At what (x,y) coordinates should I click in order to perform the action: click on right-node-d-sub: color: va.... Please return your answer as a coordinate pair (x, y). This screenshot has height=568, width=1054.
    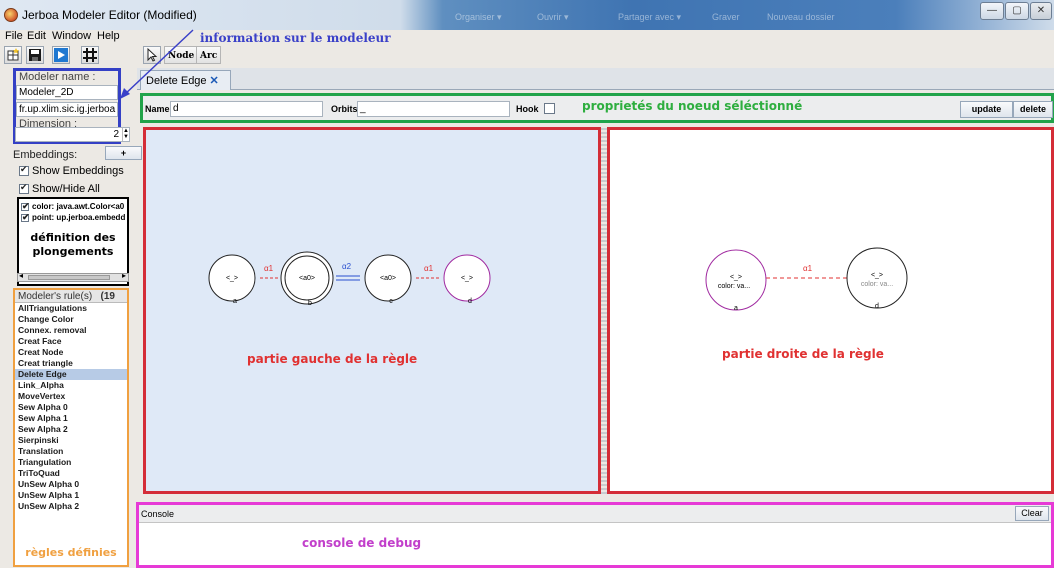
    Looking at the image, I should click on (877, 284).